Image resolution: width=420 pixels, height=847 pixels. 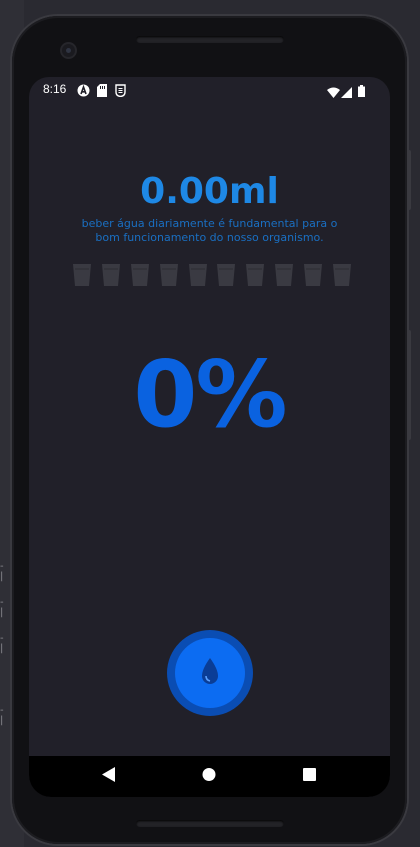 I want to click on shield-icon, so click(x=120, y=91).